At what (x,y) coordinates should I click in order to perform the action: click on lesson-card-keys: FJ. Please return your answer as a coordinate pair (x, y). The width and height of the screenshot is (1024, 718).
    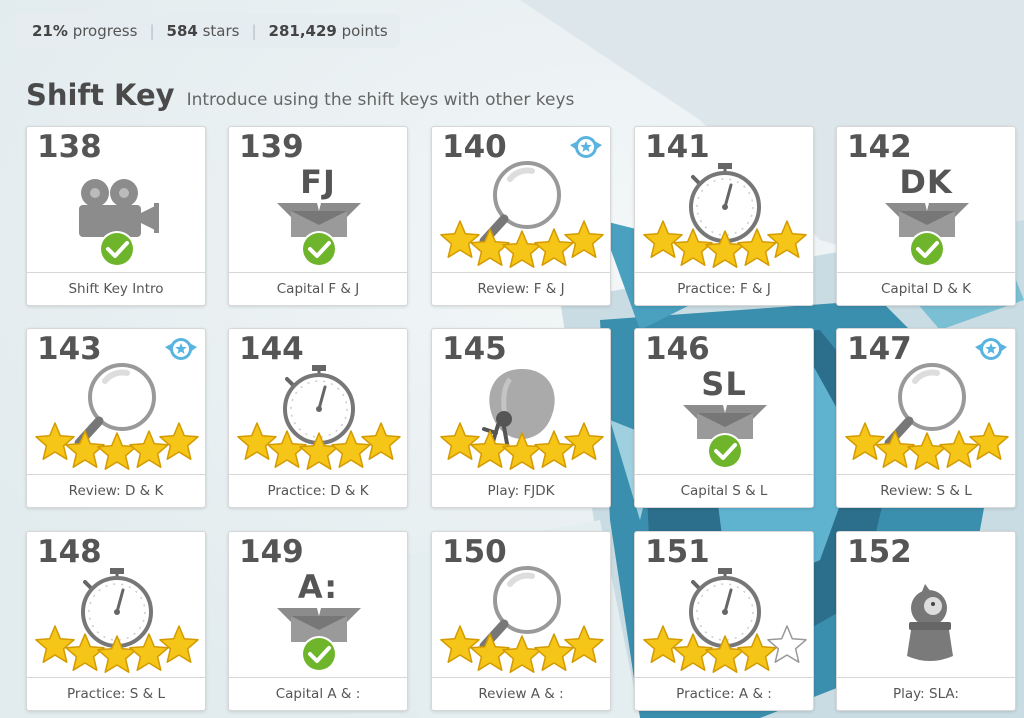
    Looking at the image, I should click on (318, 182).